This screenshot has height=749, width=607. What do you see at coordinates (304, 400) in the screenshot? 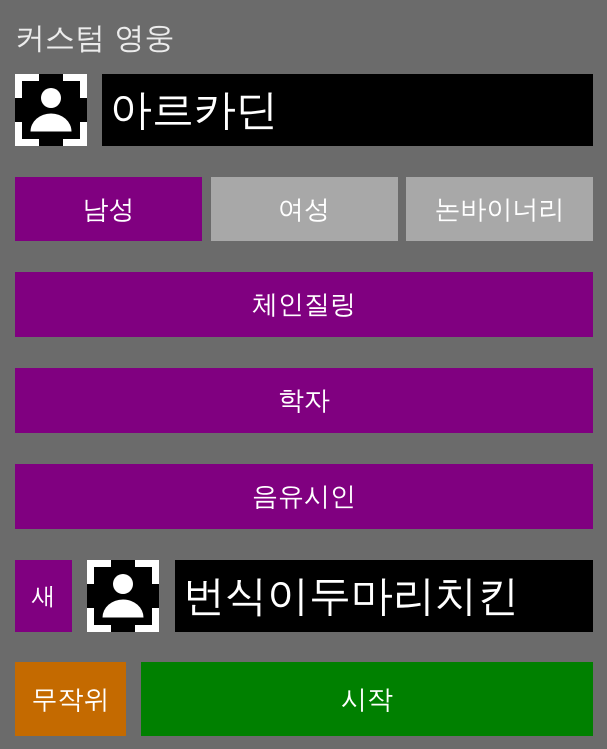
I see `choice-button: 학자` at bounding box center [304, 400].